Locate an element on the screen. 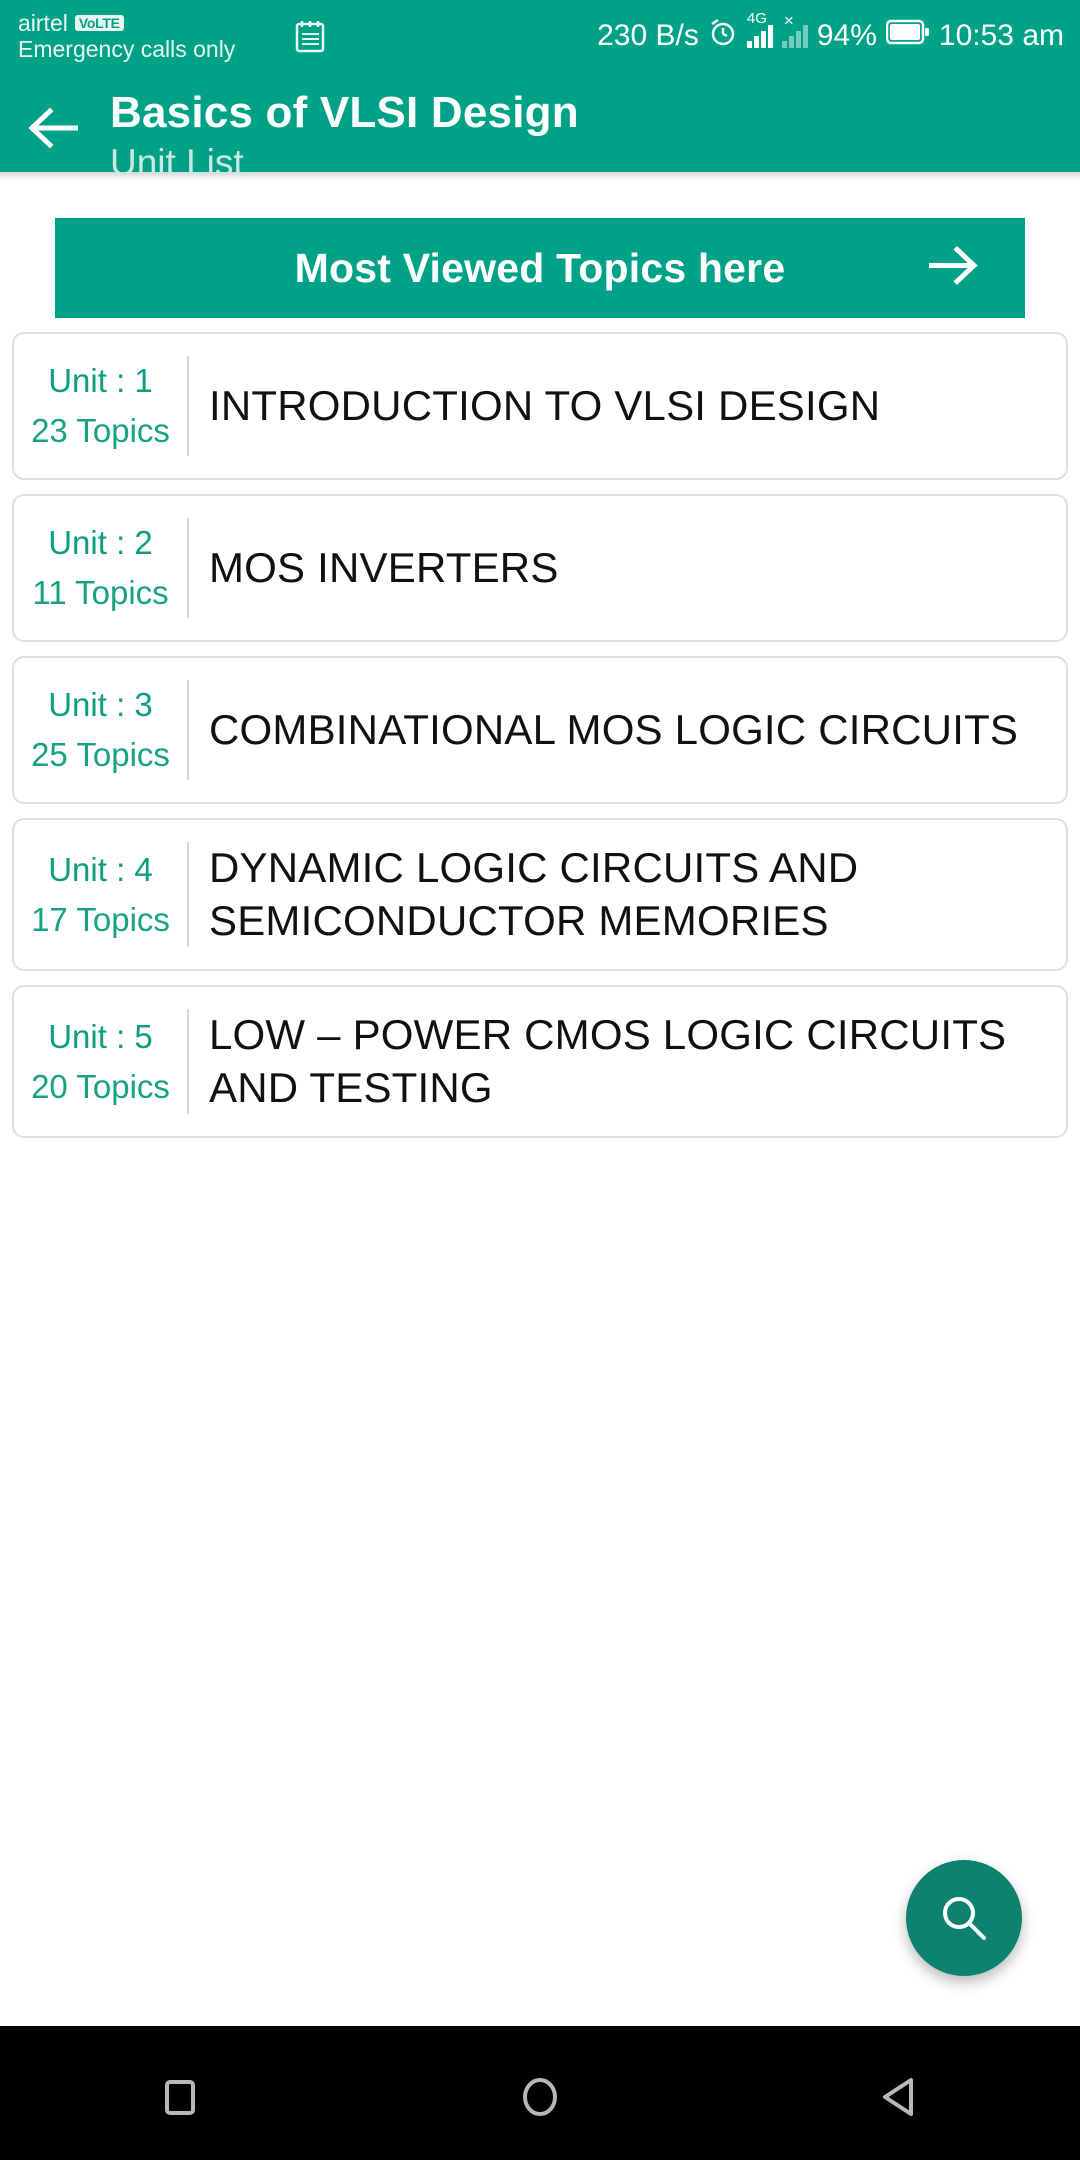  android-nav-bar is located at coordinates (540, 2093).